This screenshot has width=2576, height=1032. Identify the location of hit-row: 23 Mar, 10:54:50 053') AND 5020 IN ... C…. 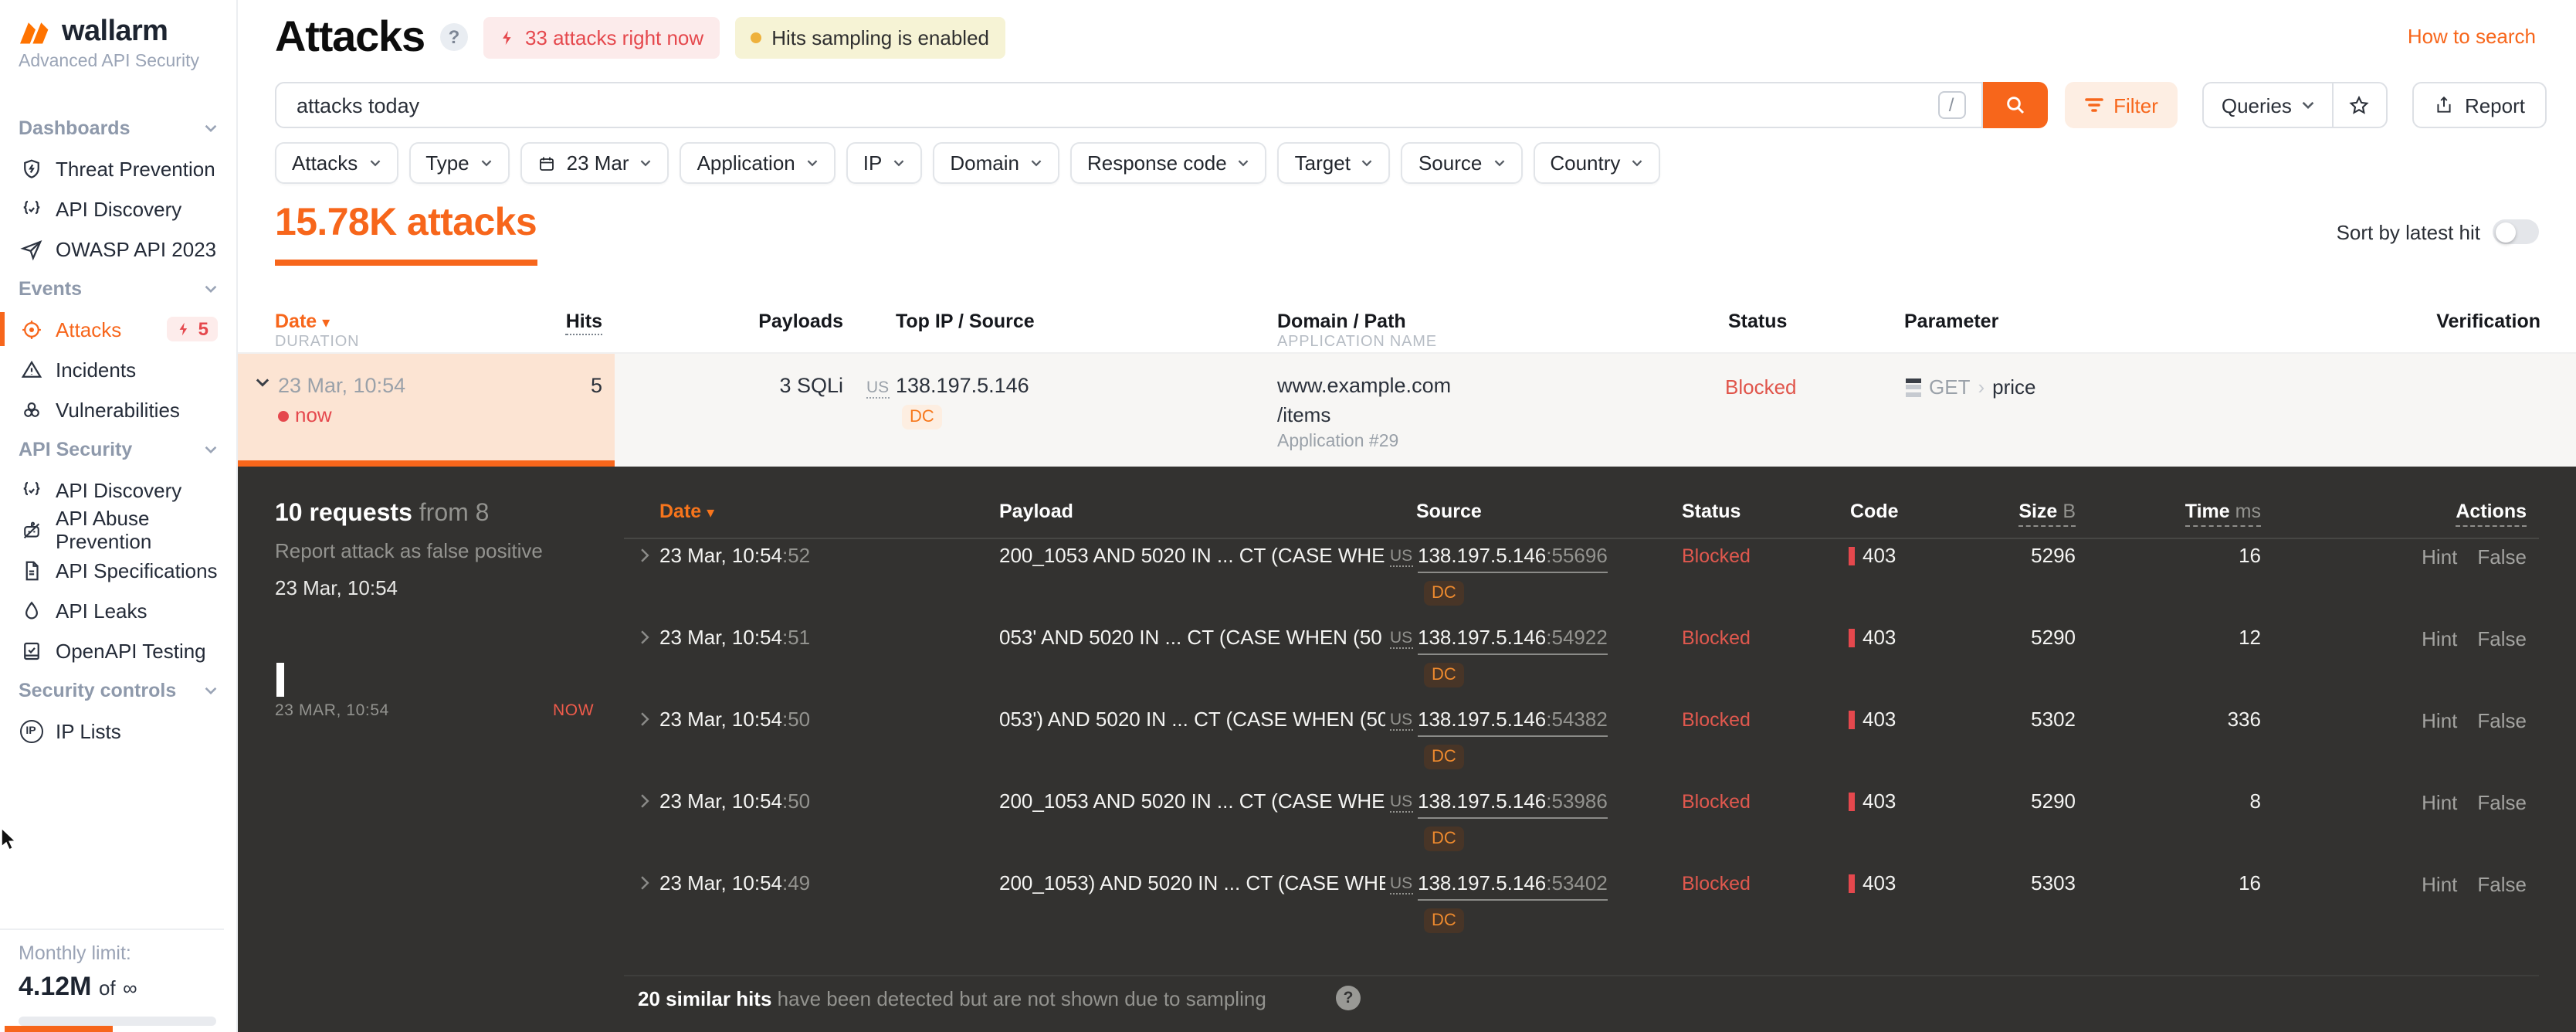
(1407, 748).